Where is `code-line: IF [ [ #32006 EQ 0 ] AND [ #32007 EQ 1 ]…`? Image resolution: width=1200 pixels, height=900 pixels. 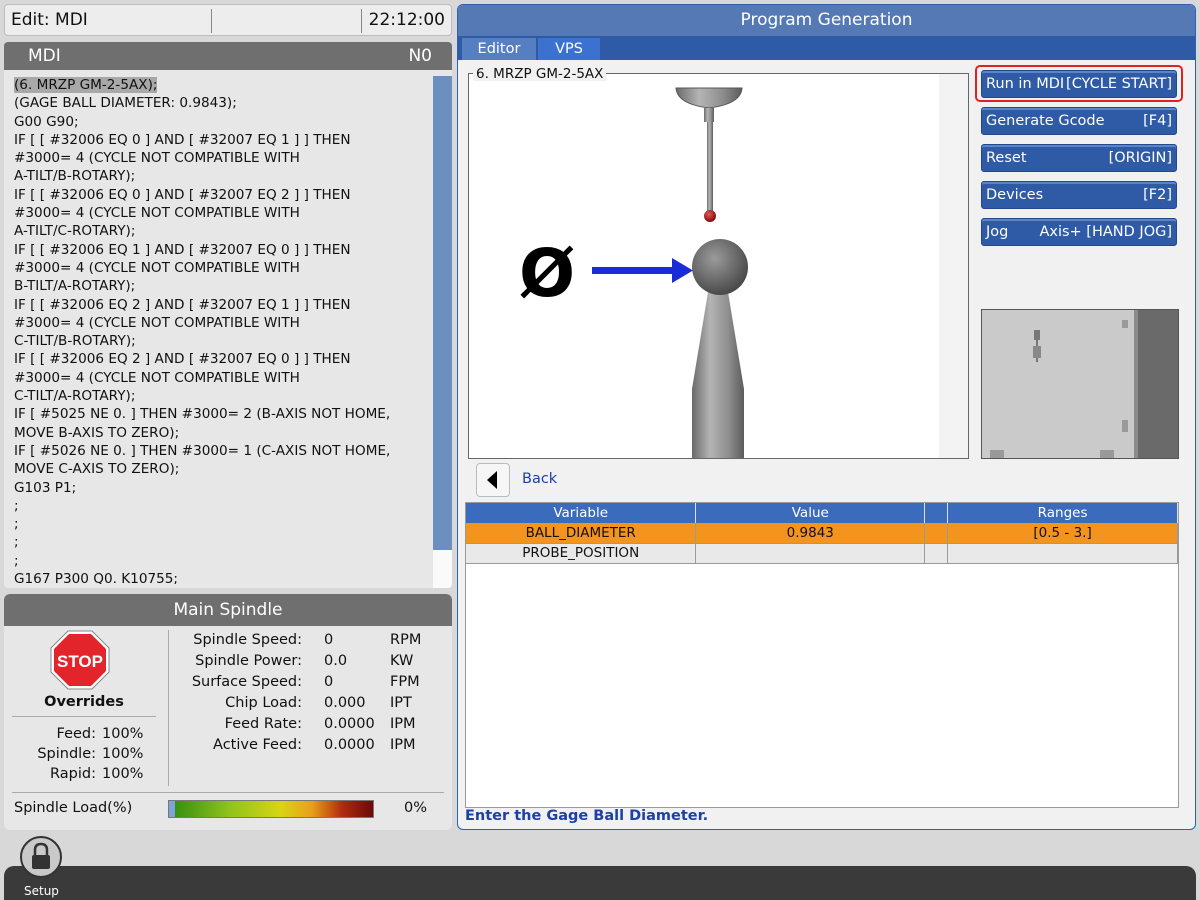 code-line: IF [ [ #32006 EQ 0 ] AND [ #32007 EQ 1 ]… is located at coordinates (222, 140).